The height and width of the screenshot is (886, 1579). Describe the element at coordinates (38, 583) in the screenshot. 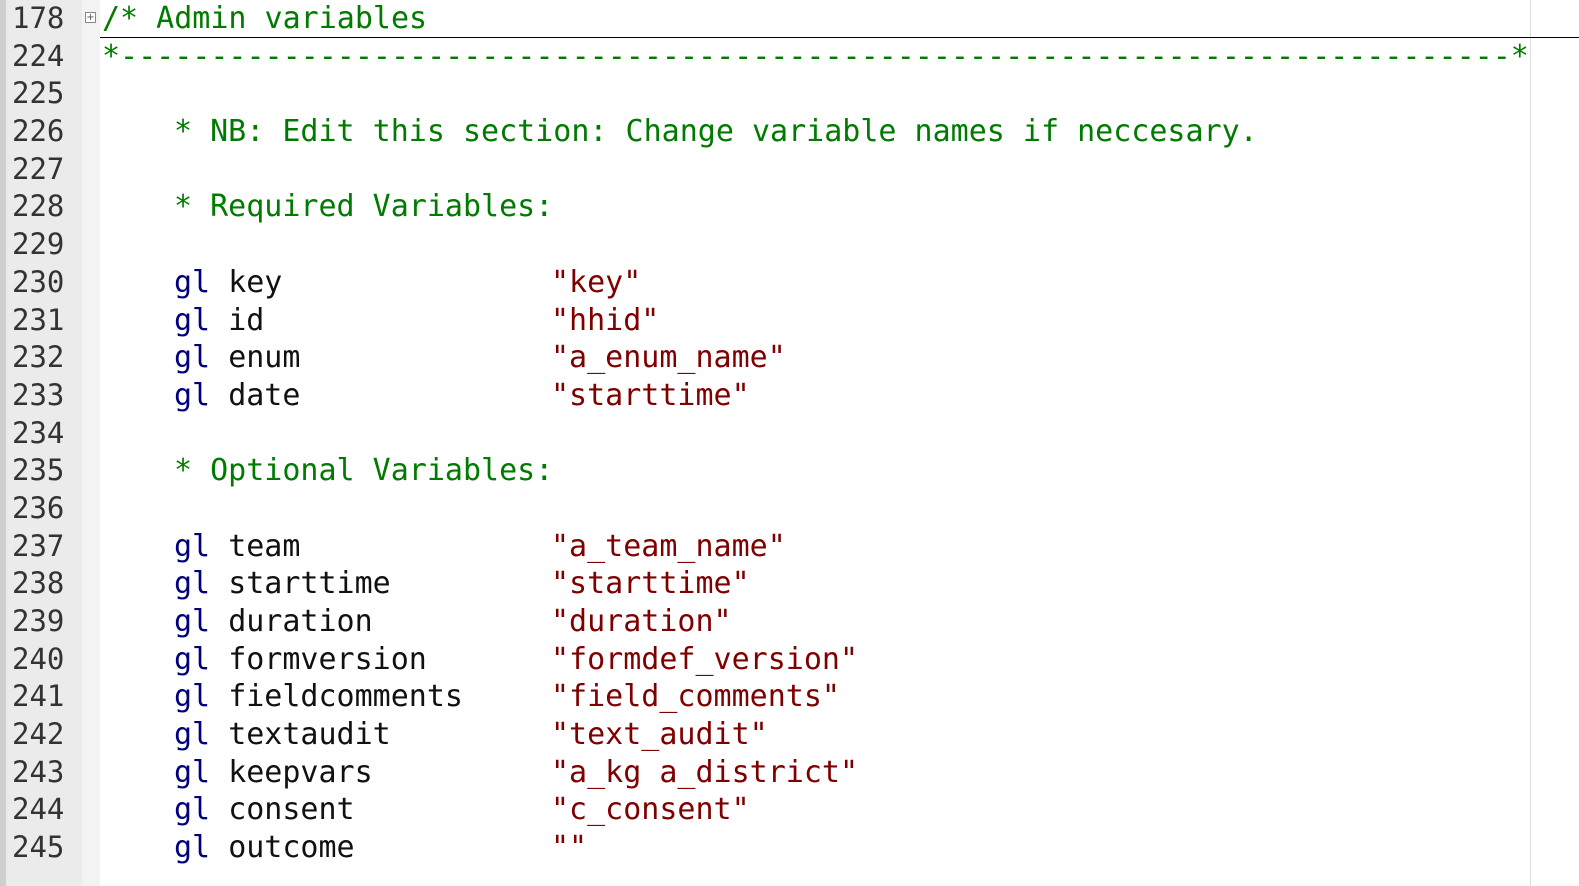

I see `line-number: 238` at that location.